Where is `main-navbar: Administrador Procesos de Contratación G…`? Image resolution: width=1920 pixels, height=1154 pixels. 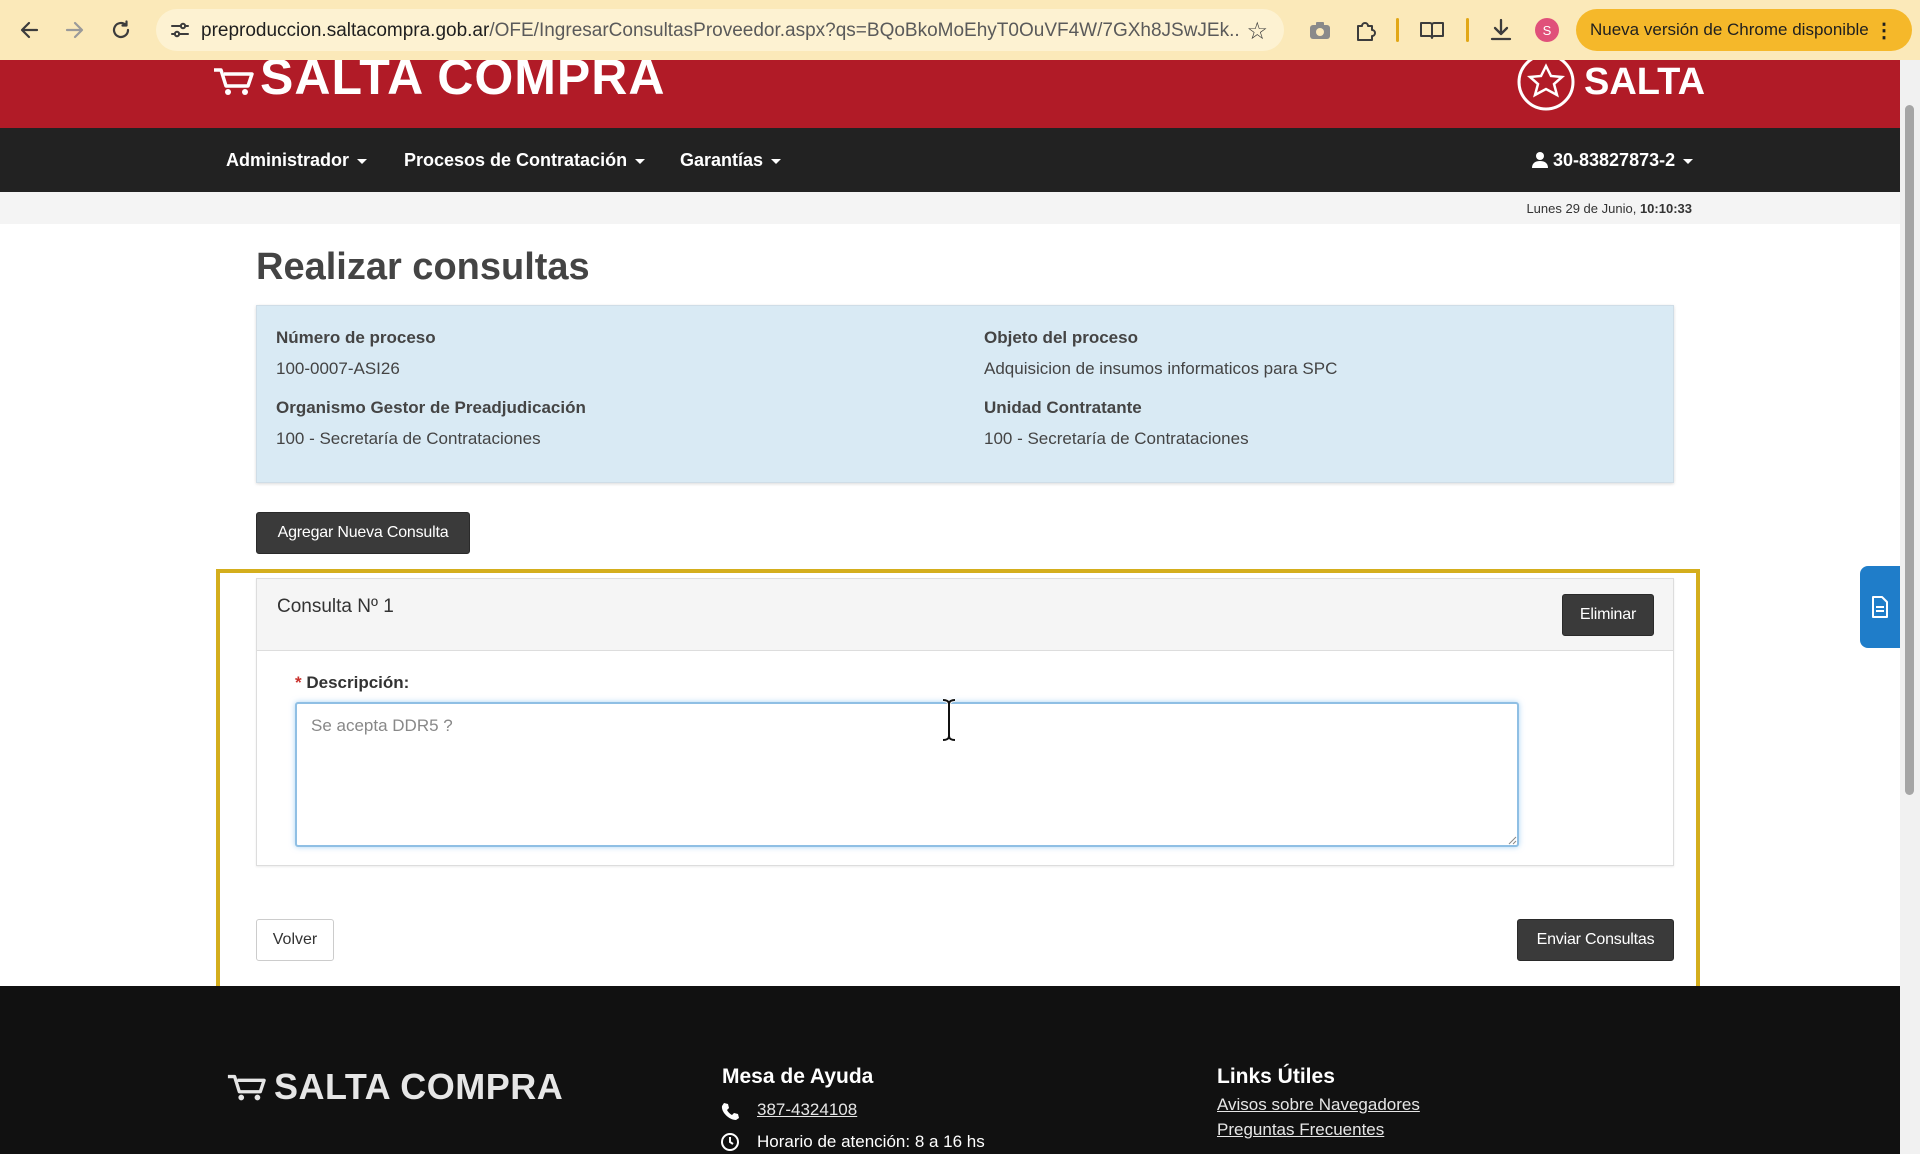
main-navbar: Administrador Procesos de Contratación G… is located at coordinates (950, 160).